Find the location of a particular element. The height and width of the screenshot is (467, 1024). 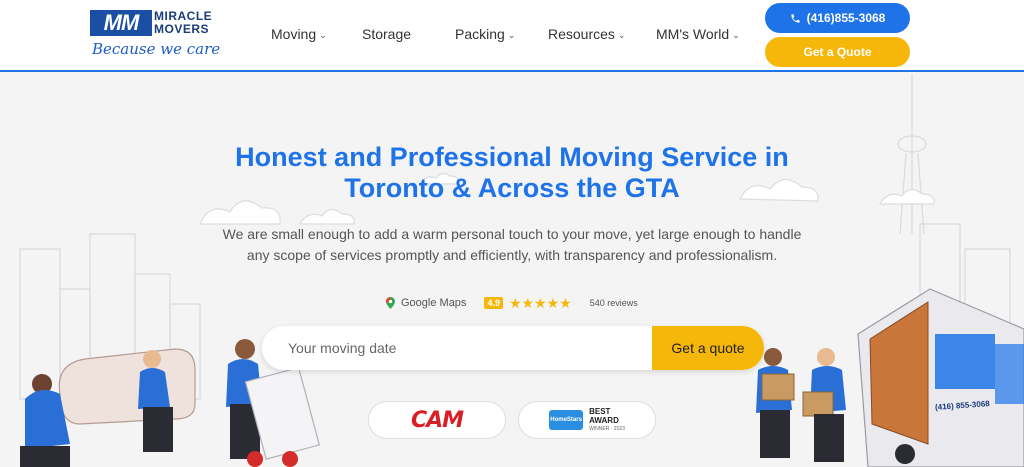

nav-item-mms-world: MM's World ⌄ is located at coordinates (698, 34).